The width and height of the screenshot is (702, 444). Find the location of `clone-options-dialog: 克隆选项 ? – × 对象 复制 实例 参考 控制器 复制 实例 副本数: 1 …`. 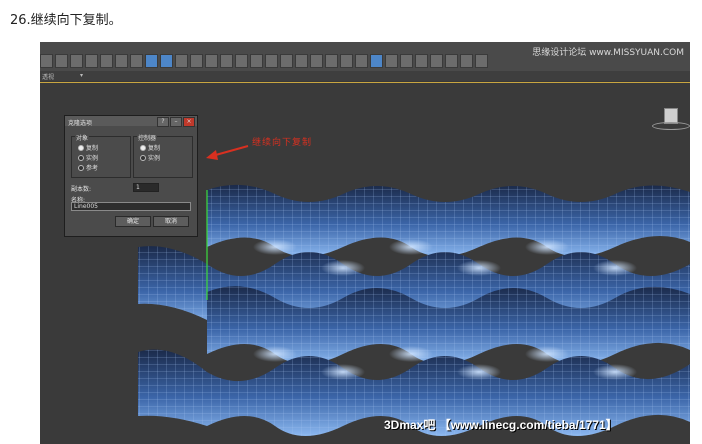

clone-options-dialog: 克隆选项 ? – × 对象 复制 实例 参考 控制器 复制 实例 副本数: 1 … is located at coordinates (131, 176).